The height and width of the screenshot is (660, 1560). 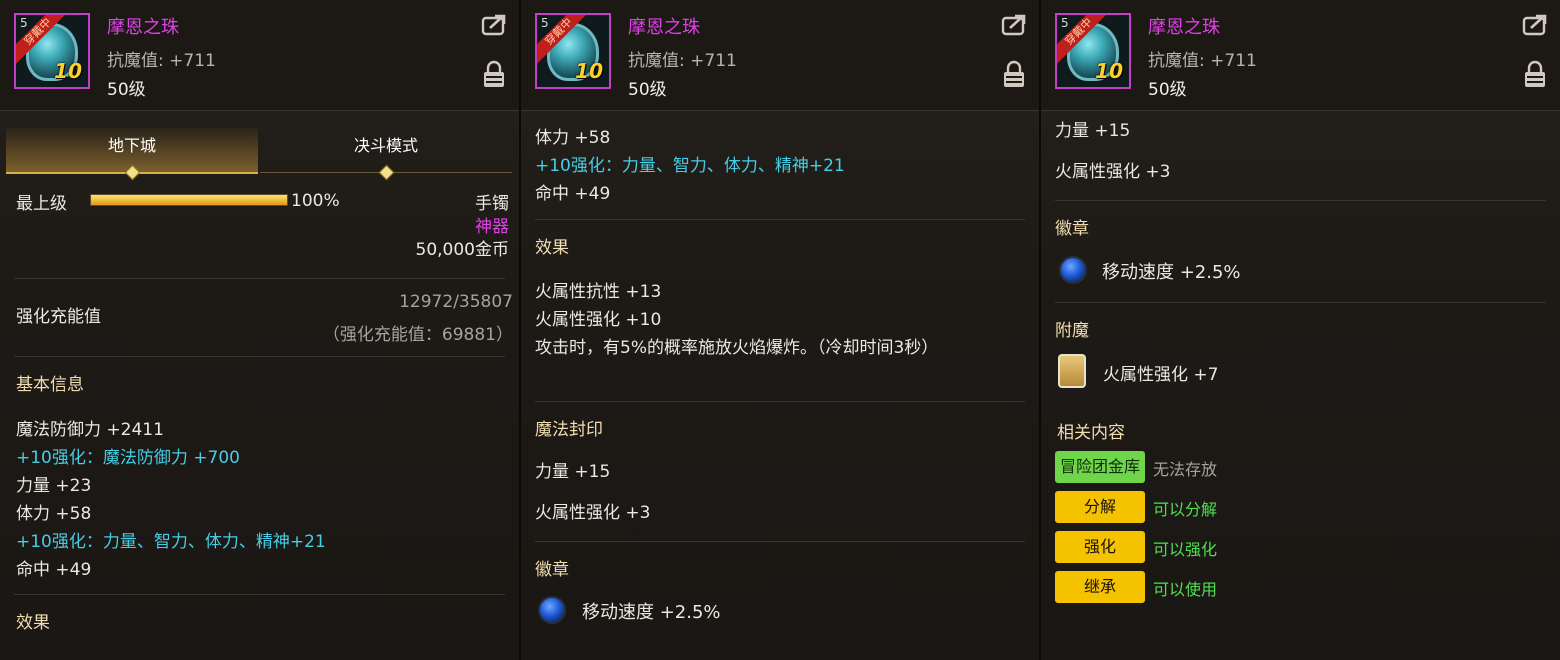 What do you see at coordinates (1100, 547) in the screenshot?
I see `enhance-button: 强化` at bounding box center [1100, 547].